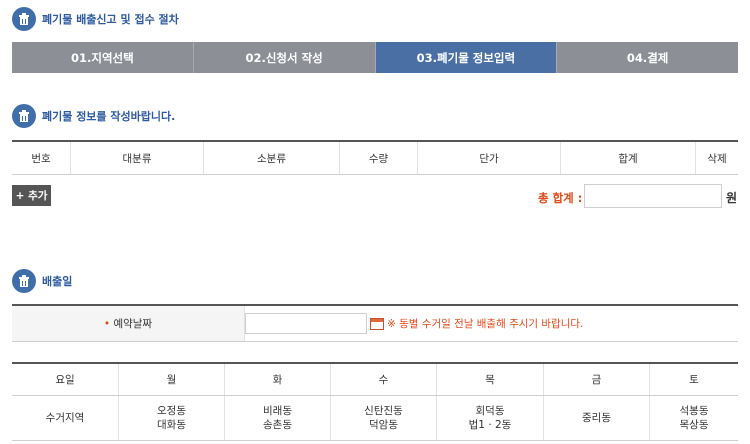 This screenshot has height=444, width=750. Describe the element at coordinates (137, 158) in the screenshot. I see `col-major-category: 대분류` at that location.